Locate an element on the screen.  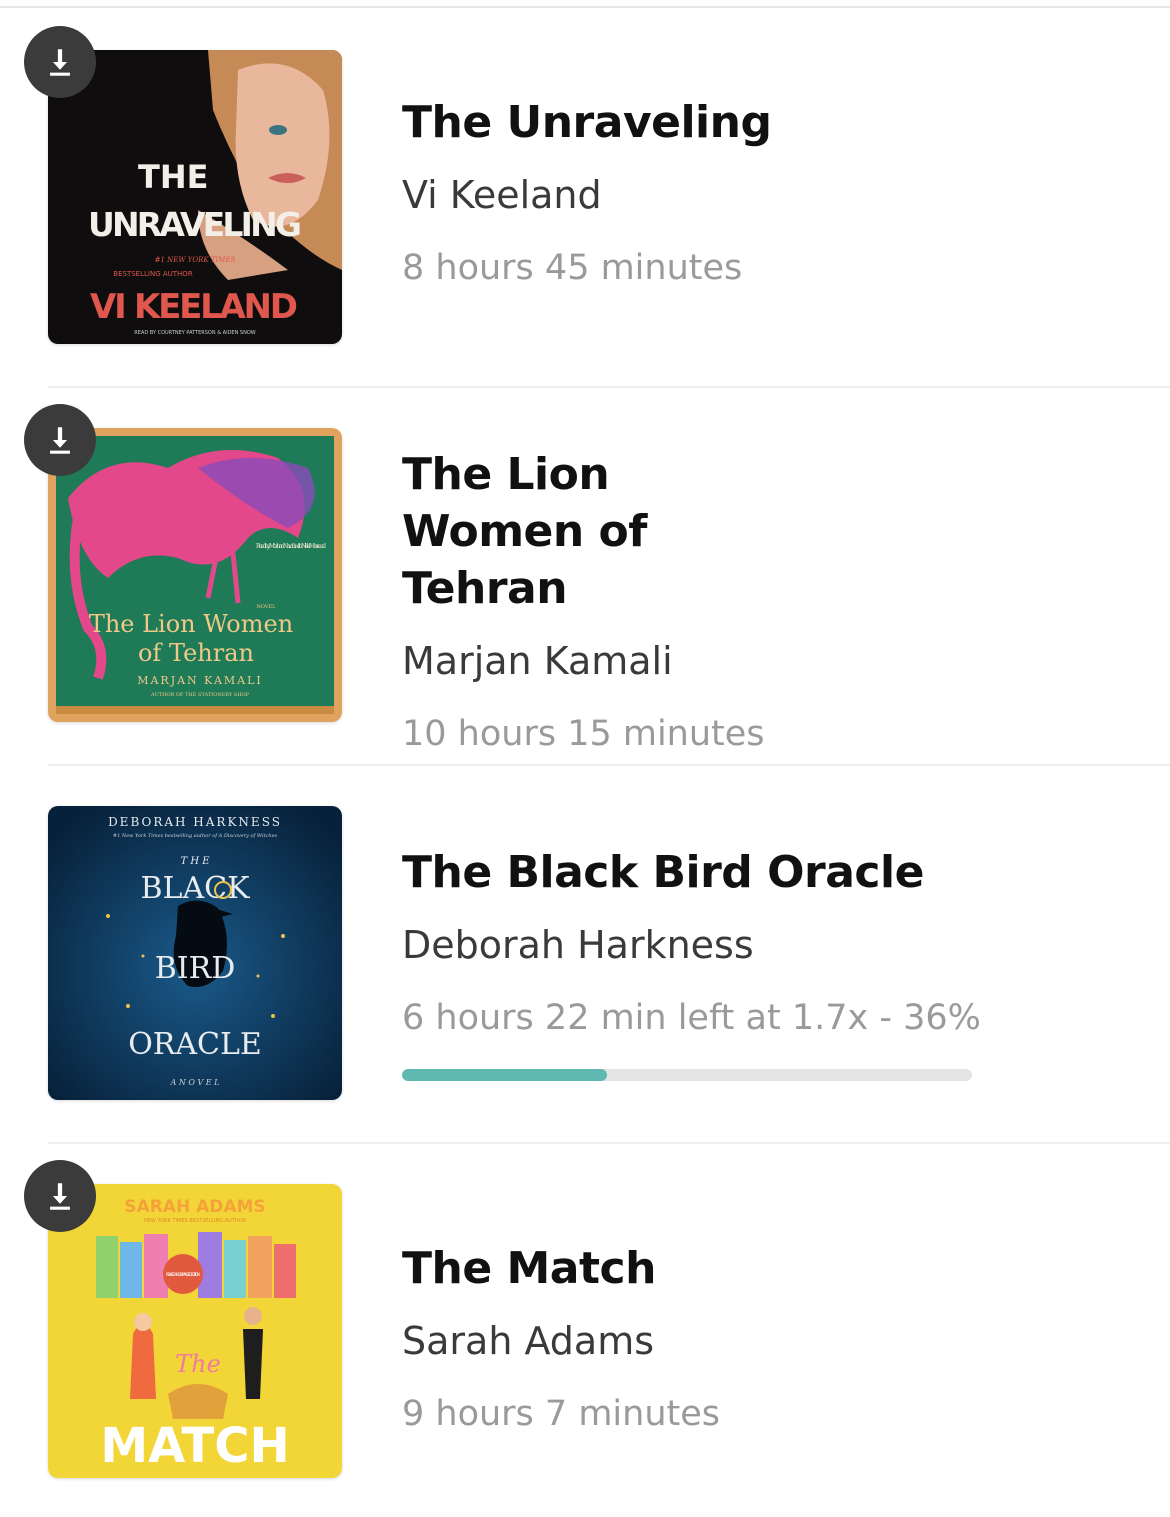
cover-tagline1: #1 NEW YORK TIMES is located at coordinates (195, 260).